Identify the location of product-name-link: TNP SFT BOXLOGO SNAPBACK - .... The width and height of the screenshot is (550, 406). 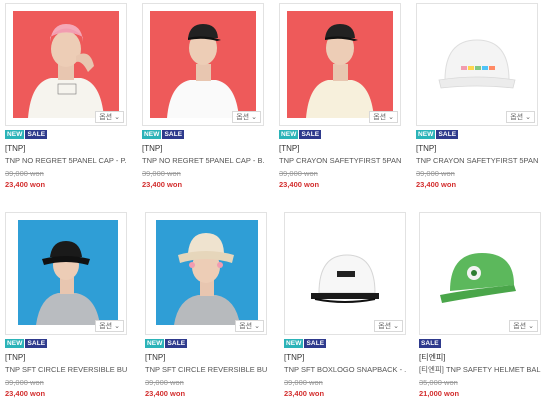
(345, 370).